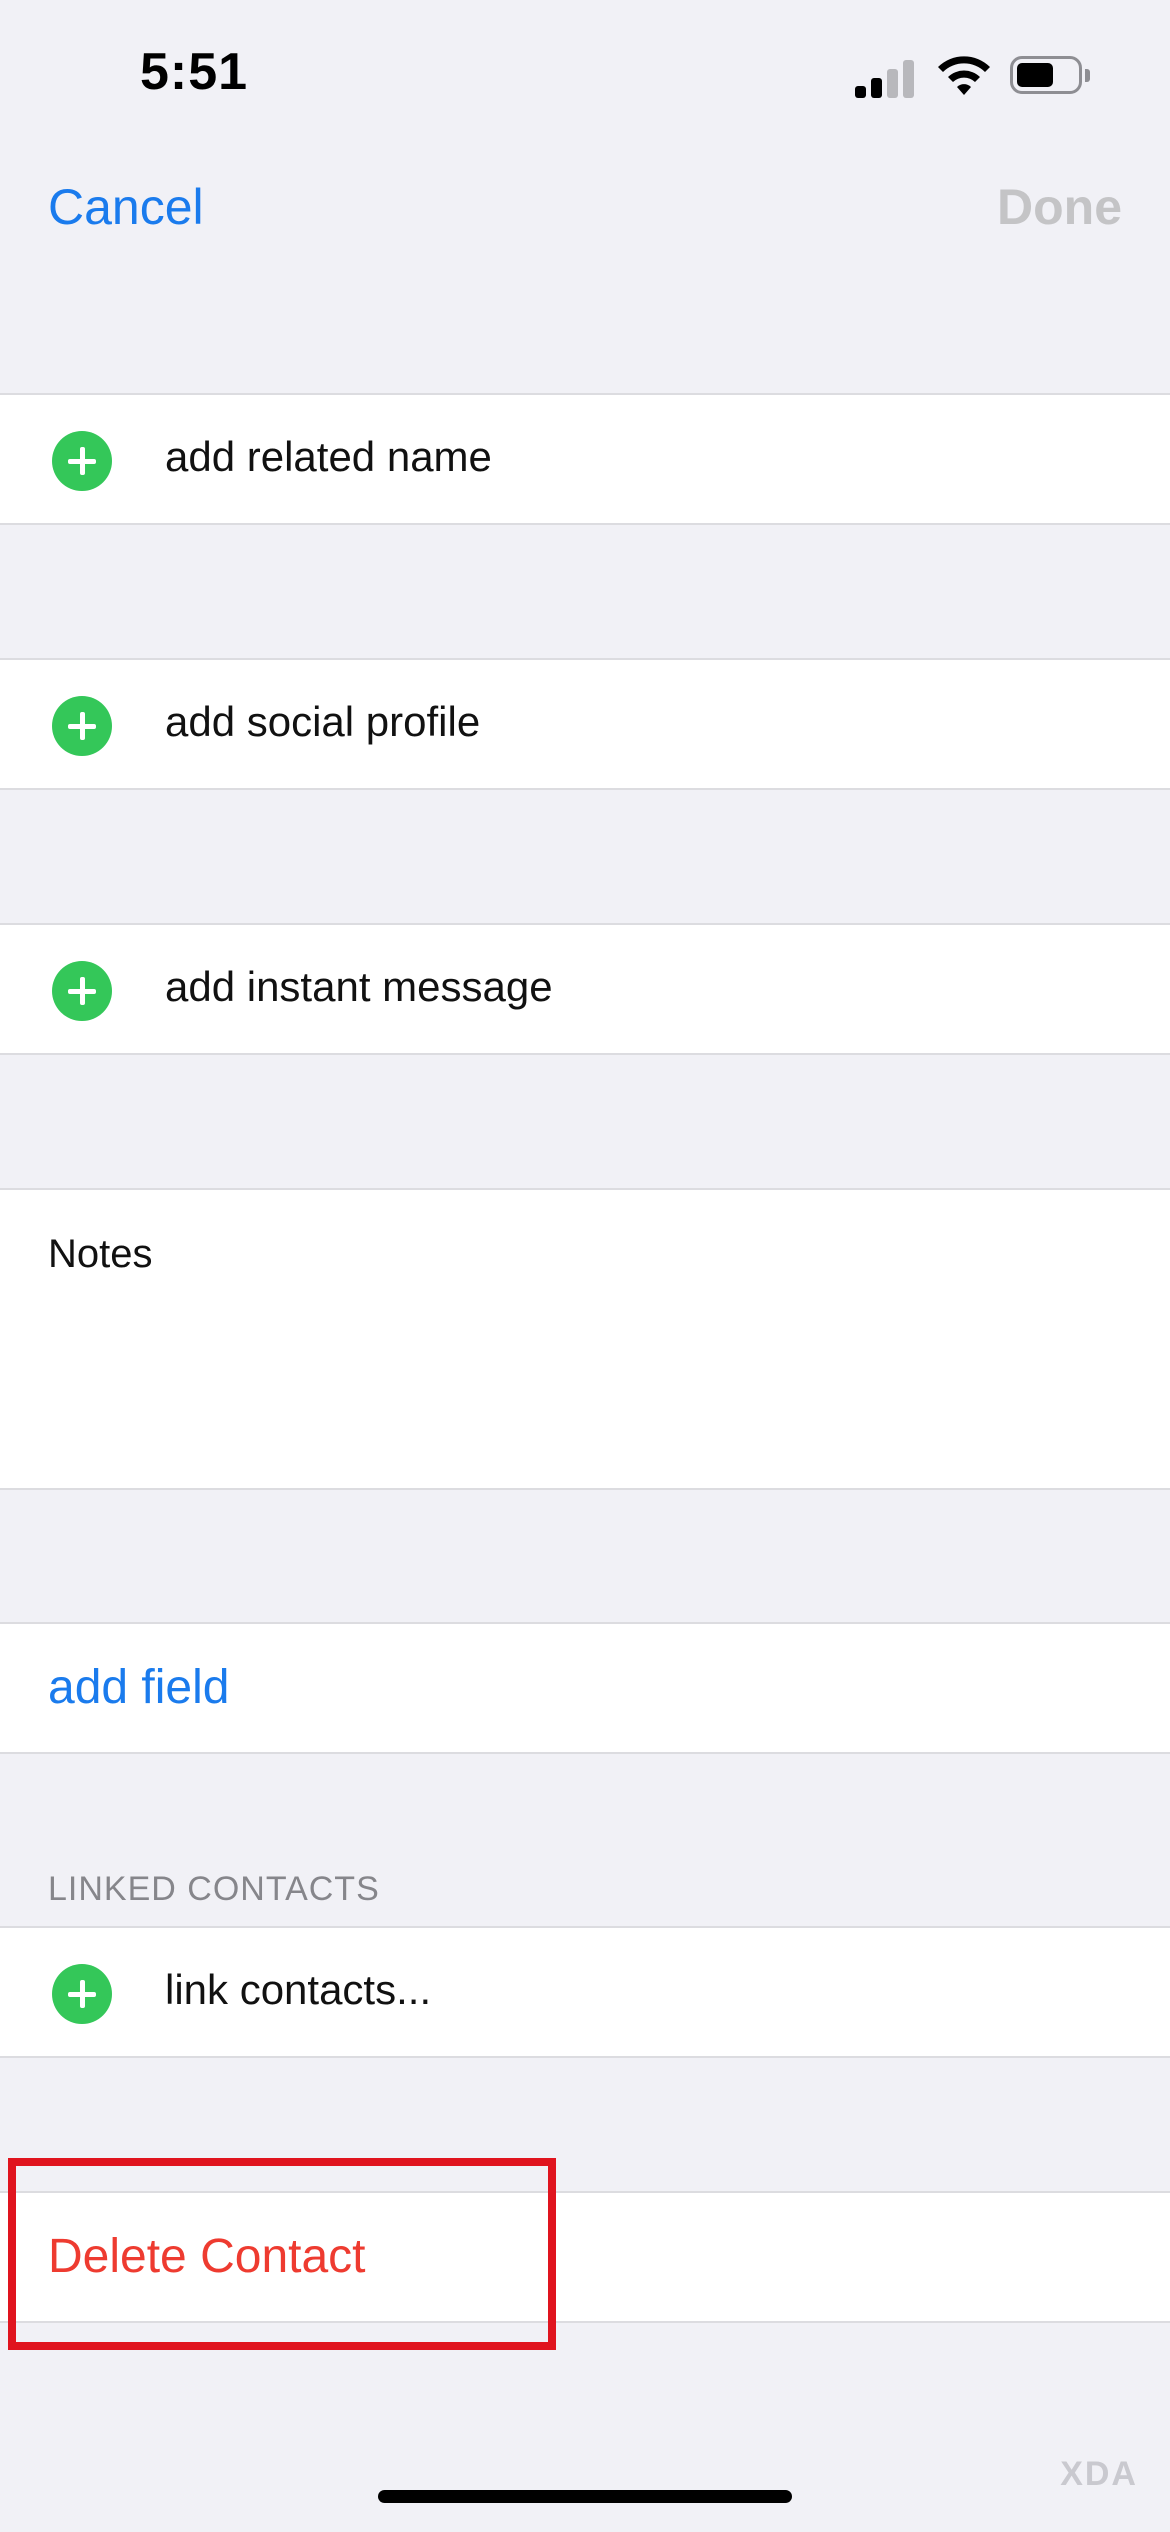 The image size is (1170, 2532). What do you see at coordinates (328, 456) in the screenshot?
I see `add-related-name-label: add related name` at bounding box center [328, 456].